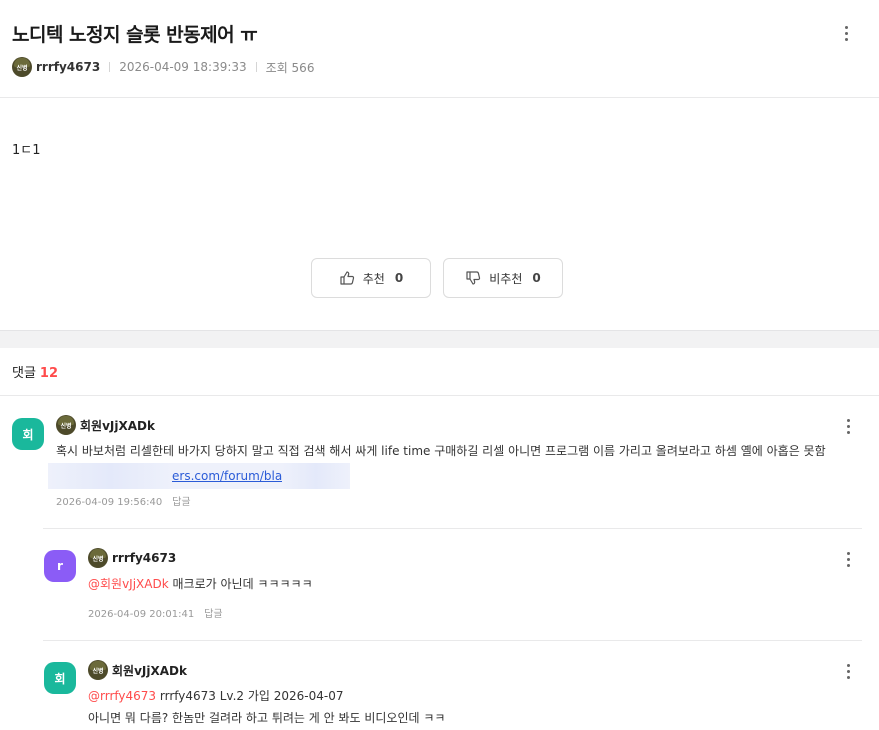 The image size is (879, 730). I want to click on comment-link-text: ers.com/forum/bla, so click(227, 476).